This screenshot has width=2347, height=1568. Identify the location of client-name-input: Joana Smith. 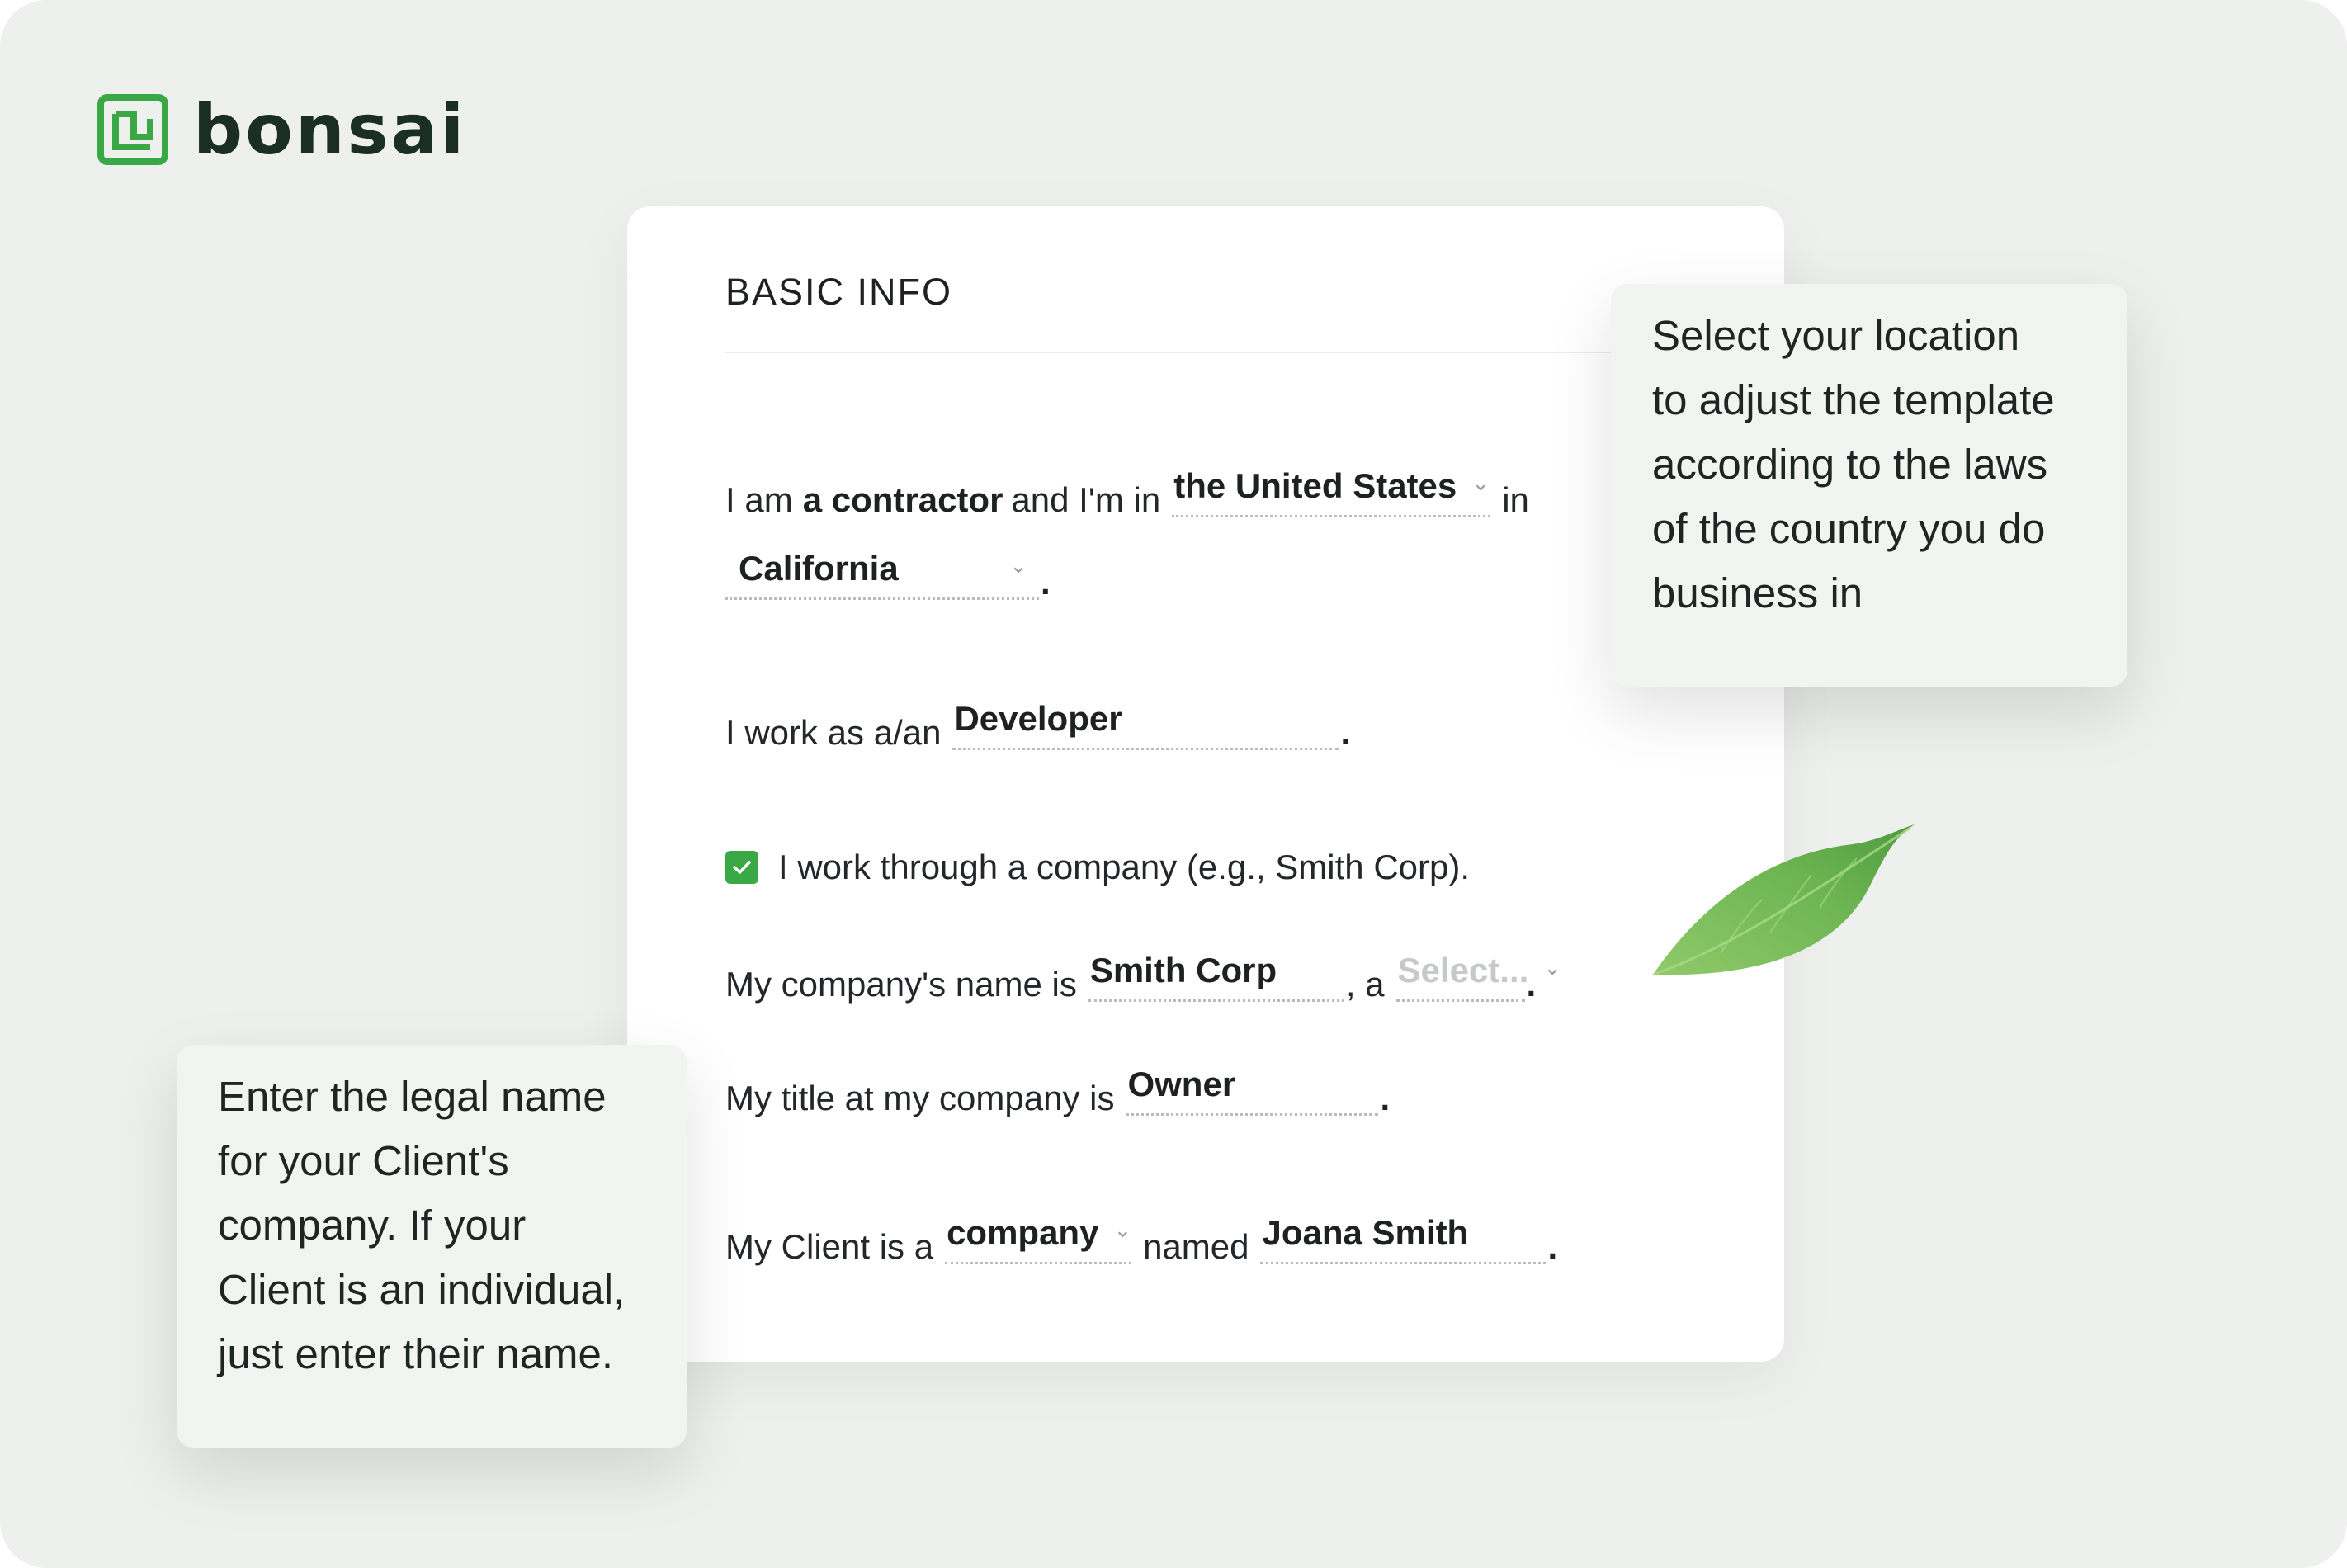
(1404, 1238).